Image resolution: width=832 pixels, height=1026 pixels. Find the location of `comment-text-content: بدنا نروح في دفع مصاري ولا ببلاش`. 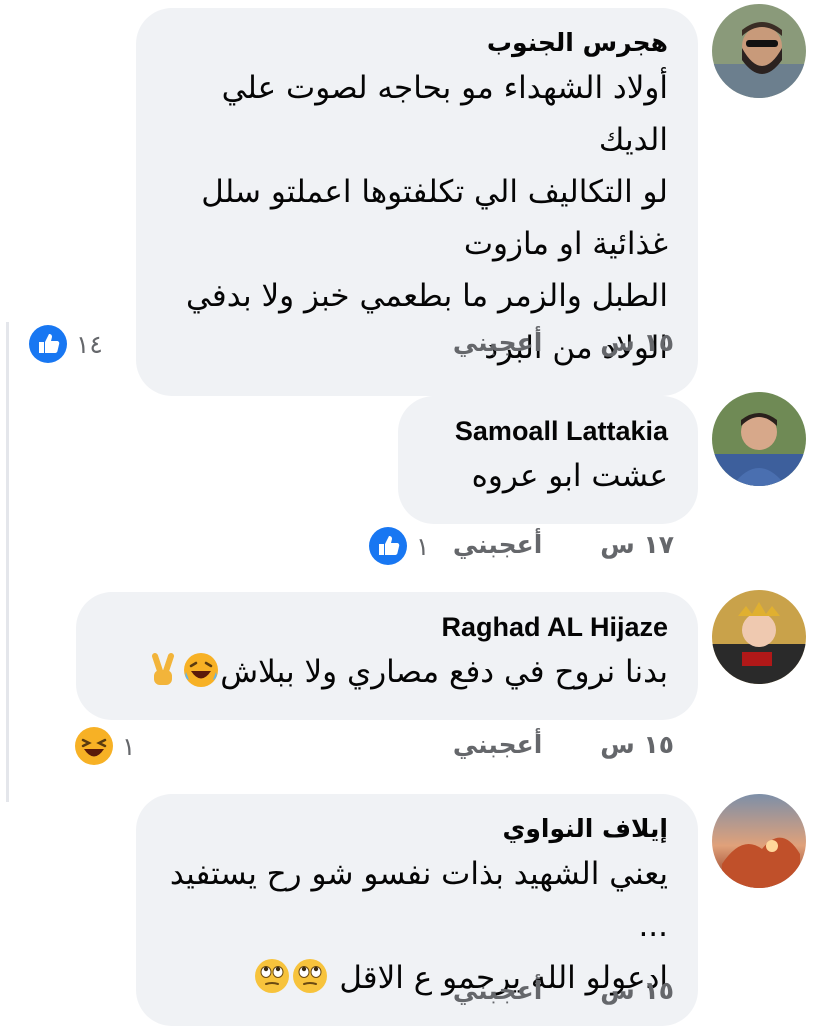

comment-text-content: بدنا نروح في دفع مصاري ولا ببلاش is located at coordinates (444, 672).